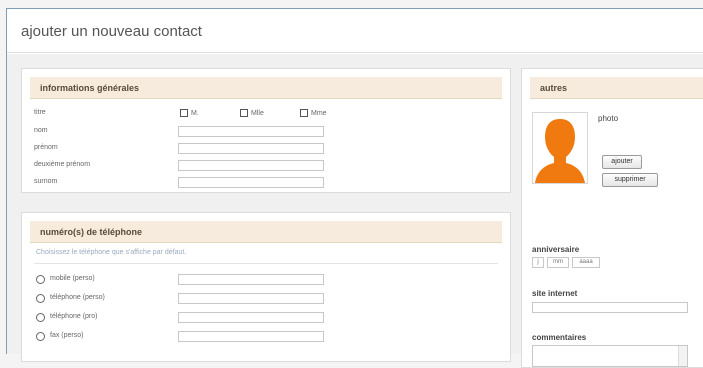 The image size is (703, 368). Describe the element at coordinates (610, 356) in the screenshot. I see `comments-textarea` at that location.